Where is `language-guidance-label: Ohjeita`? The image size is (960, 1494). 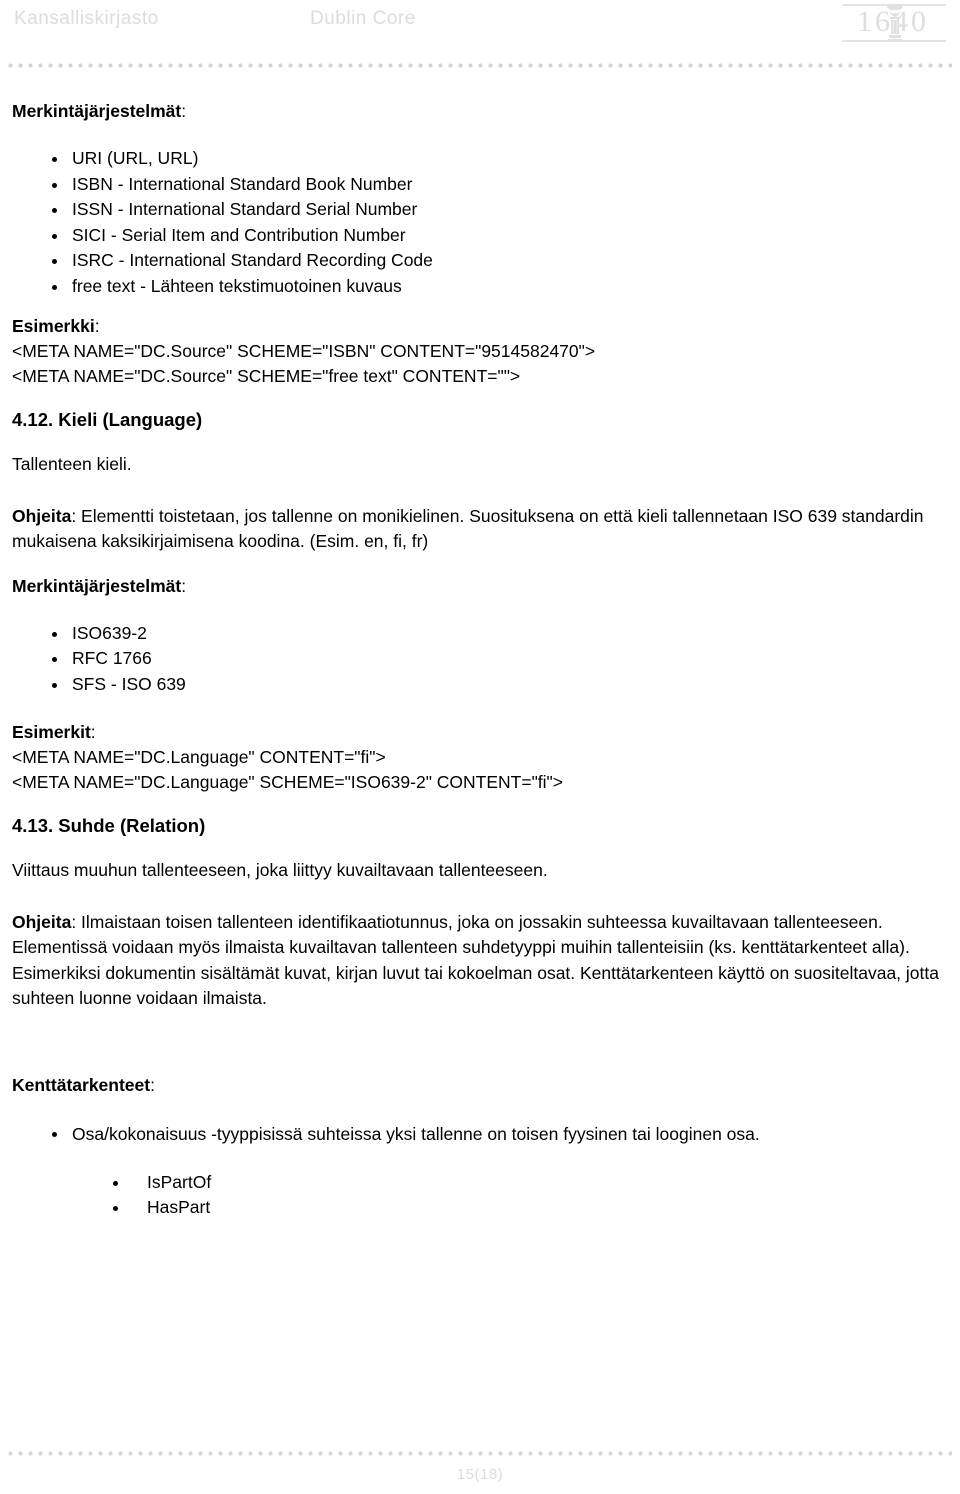
language-guidance-label: Ohjeita is located at coordinates (42, 515).